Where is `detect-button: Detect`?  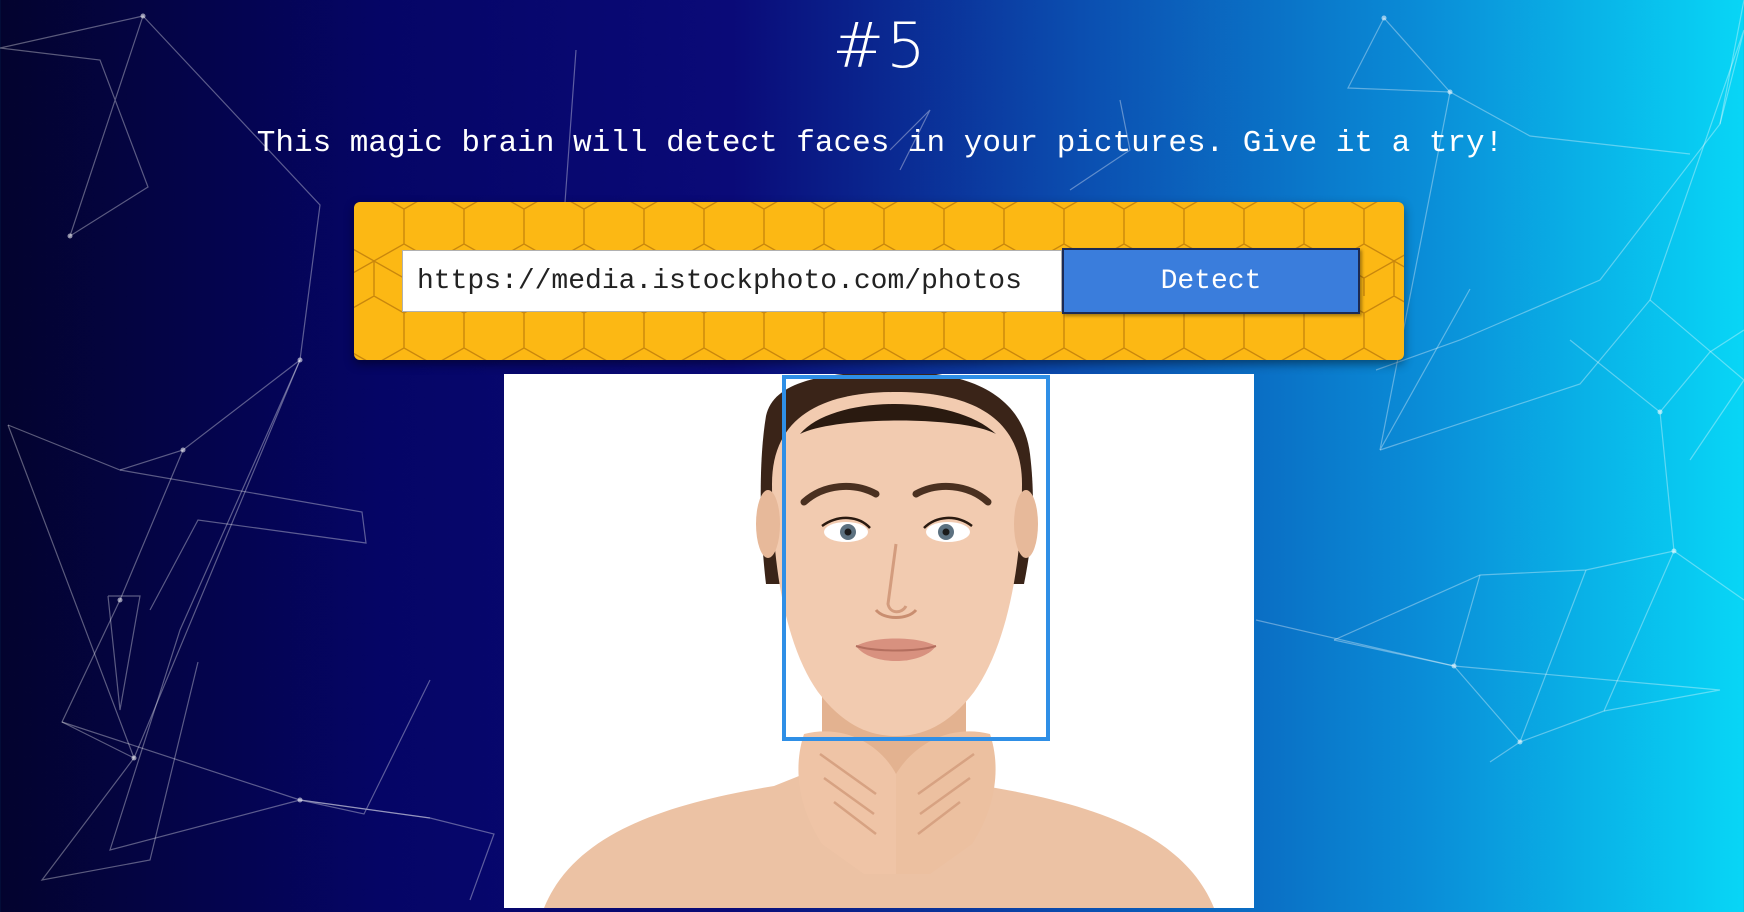 detect-button: Detect is located at coordinates (1211, 281).